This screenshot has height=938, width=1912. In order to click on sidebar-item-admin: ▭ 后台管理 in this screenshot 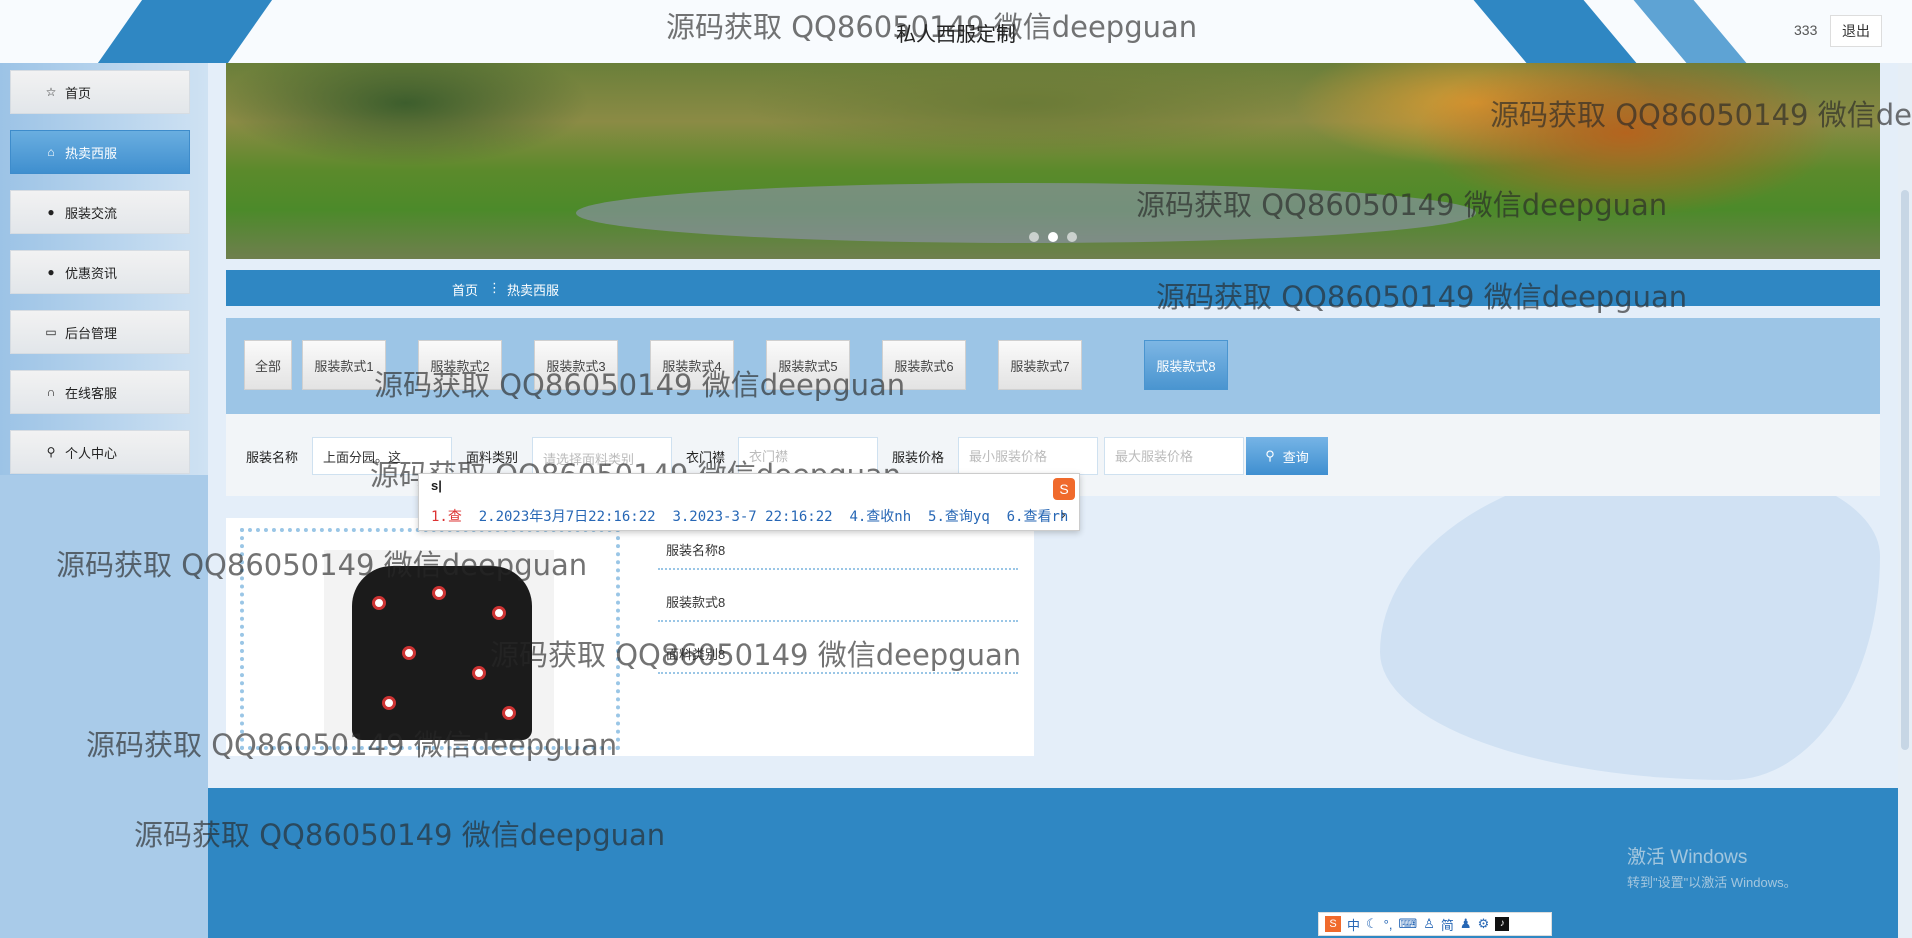, I will do `click(100, 332)`.